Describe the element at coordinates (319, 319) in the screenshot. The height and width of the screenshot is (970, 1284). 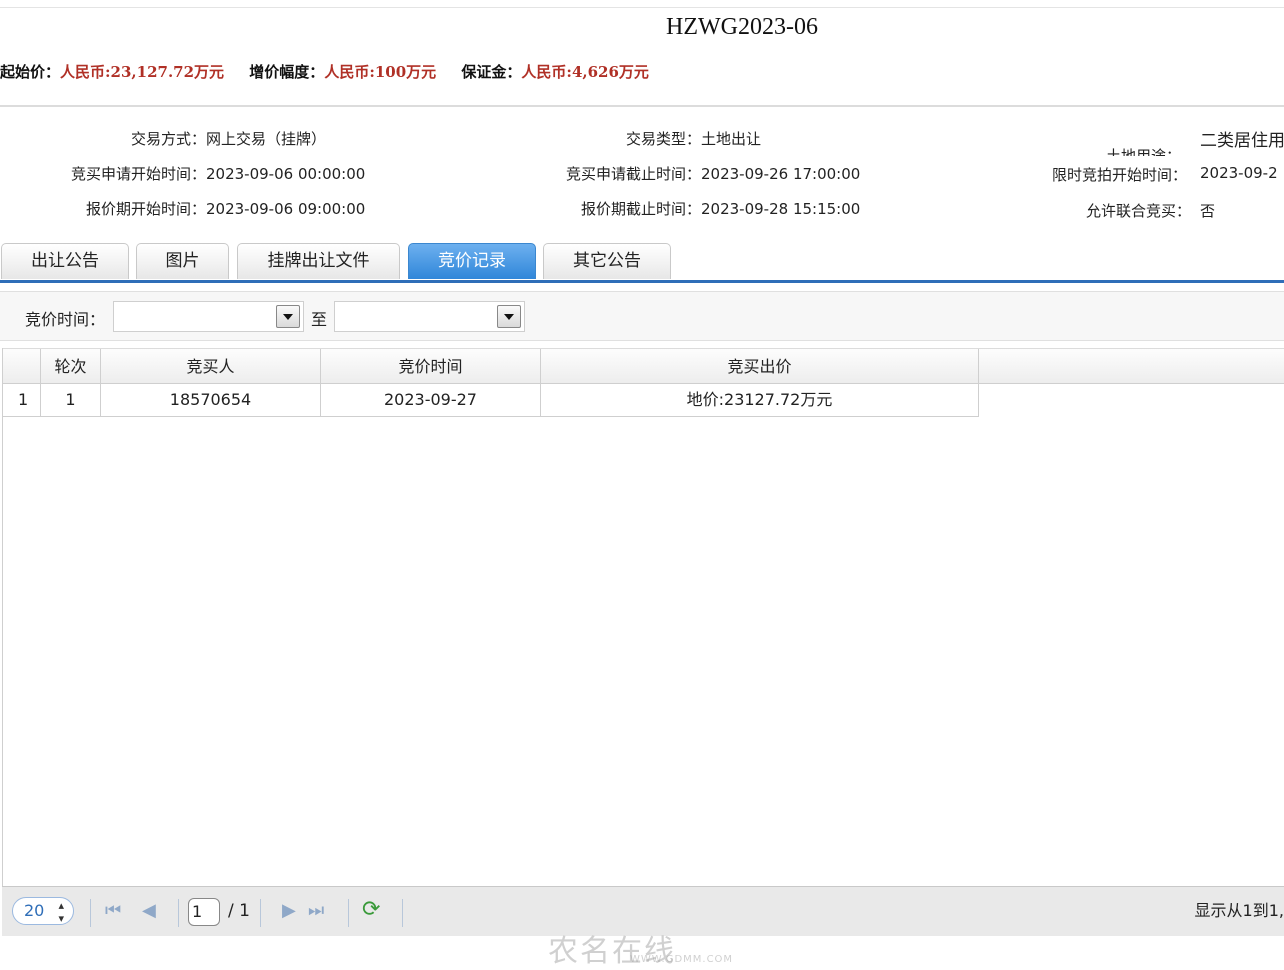
I see `range-to-label: 至` at that location.